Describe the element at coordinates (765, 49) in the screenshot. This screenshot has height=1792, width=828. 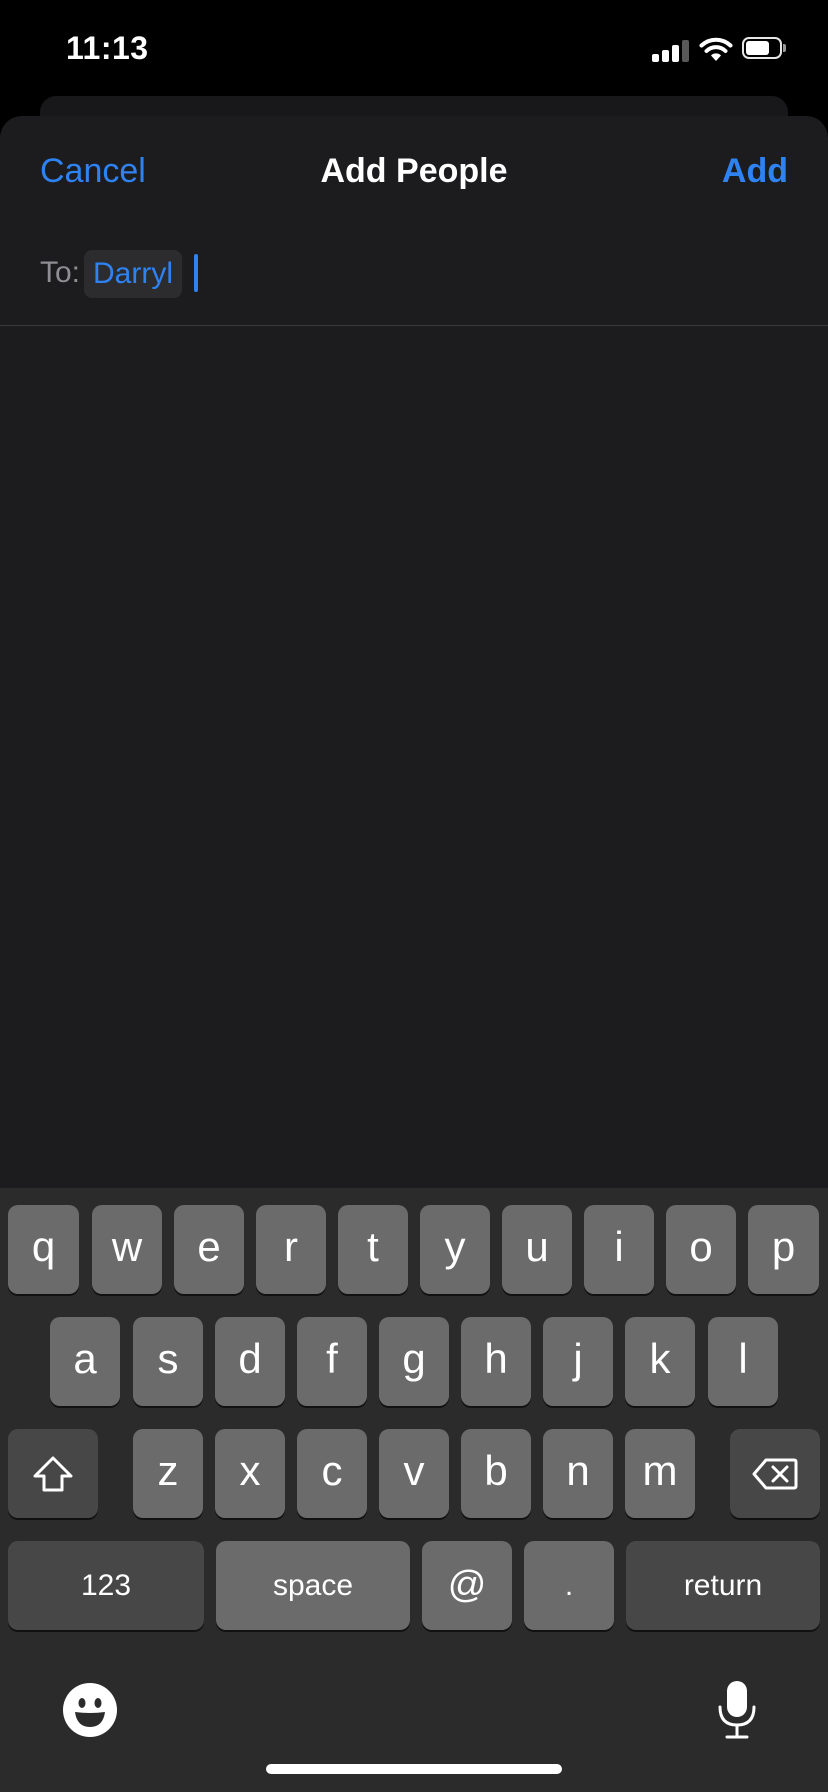
I see `battery-icon` at that location.